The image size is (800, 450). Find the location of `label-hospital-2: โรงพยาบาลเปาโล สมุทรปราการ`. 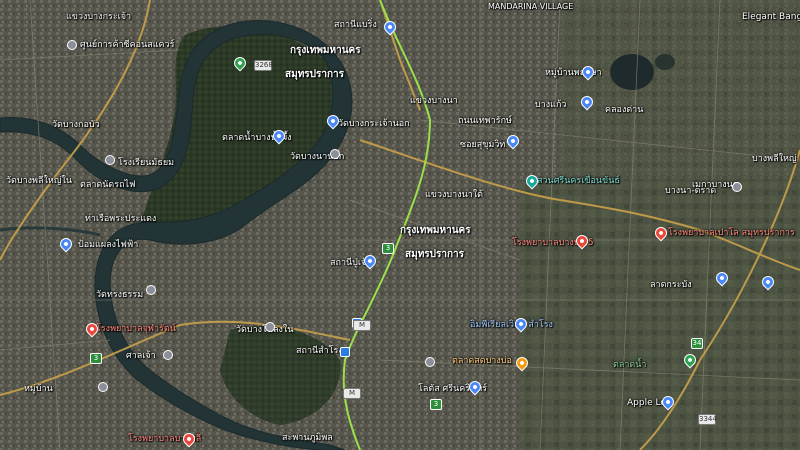

label-hospital-2: โรงพยาบาลเปาโล สมุทรปราการ is located at coordinates (731, 233).